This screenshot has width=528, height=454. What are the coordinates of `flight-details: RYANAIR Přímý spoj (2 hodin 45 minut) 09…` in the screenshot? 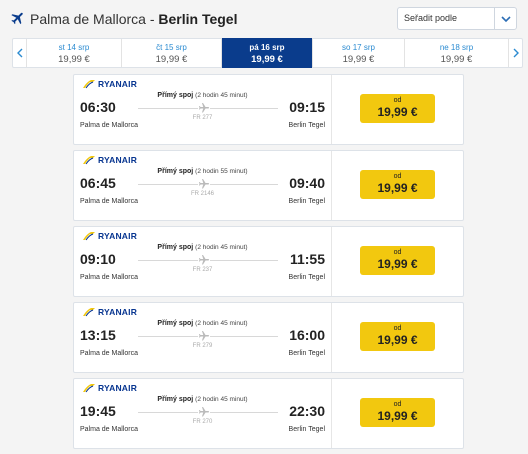 It's located at (202, 261).